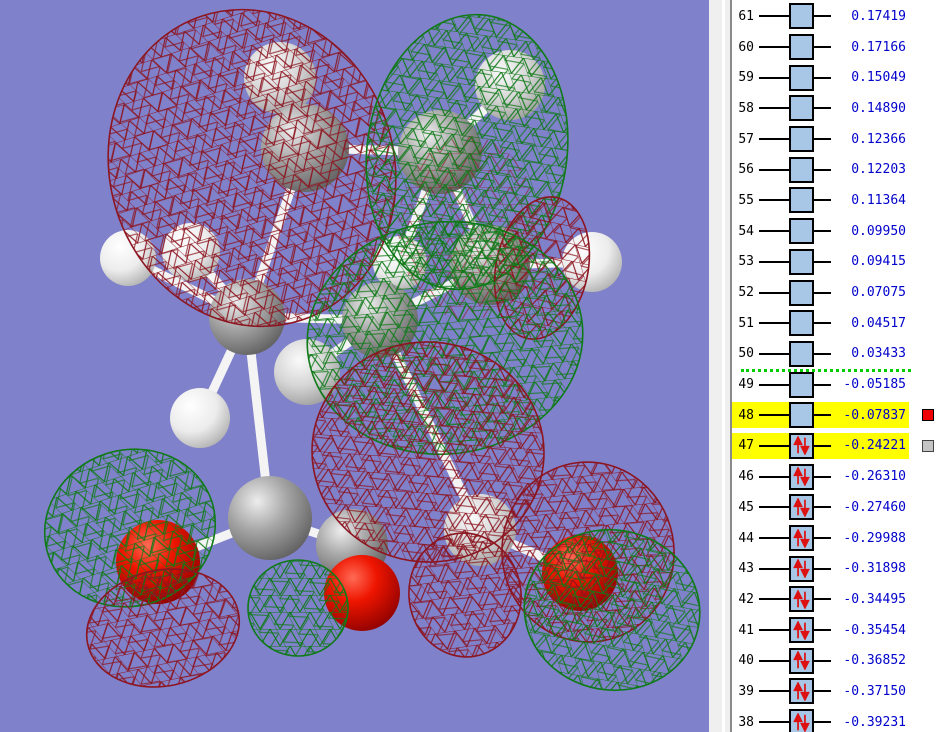 Image resolution: width=945 pixels, height=732 pixels. I want to click on orbital-row: 56 0.12203, so click(838, 169).